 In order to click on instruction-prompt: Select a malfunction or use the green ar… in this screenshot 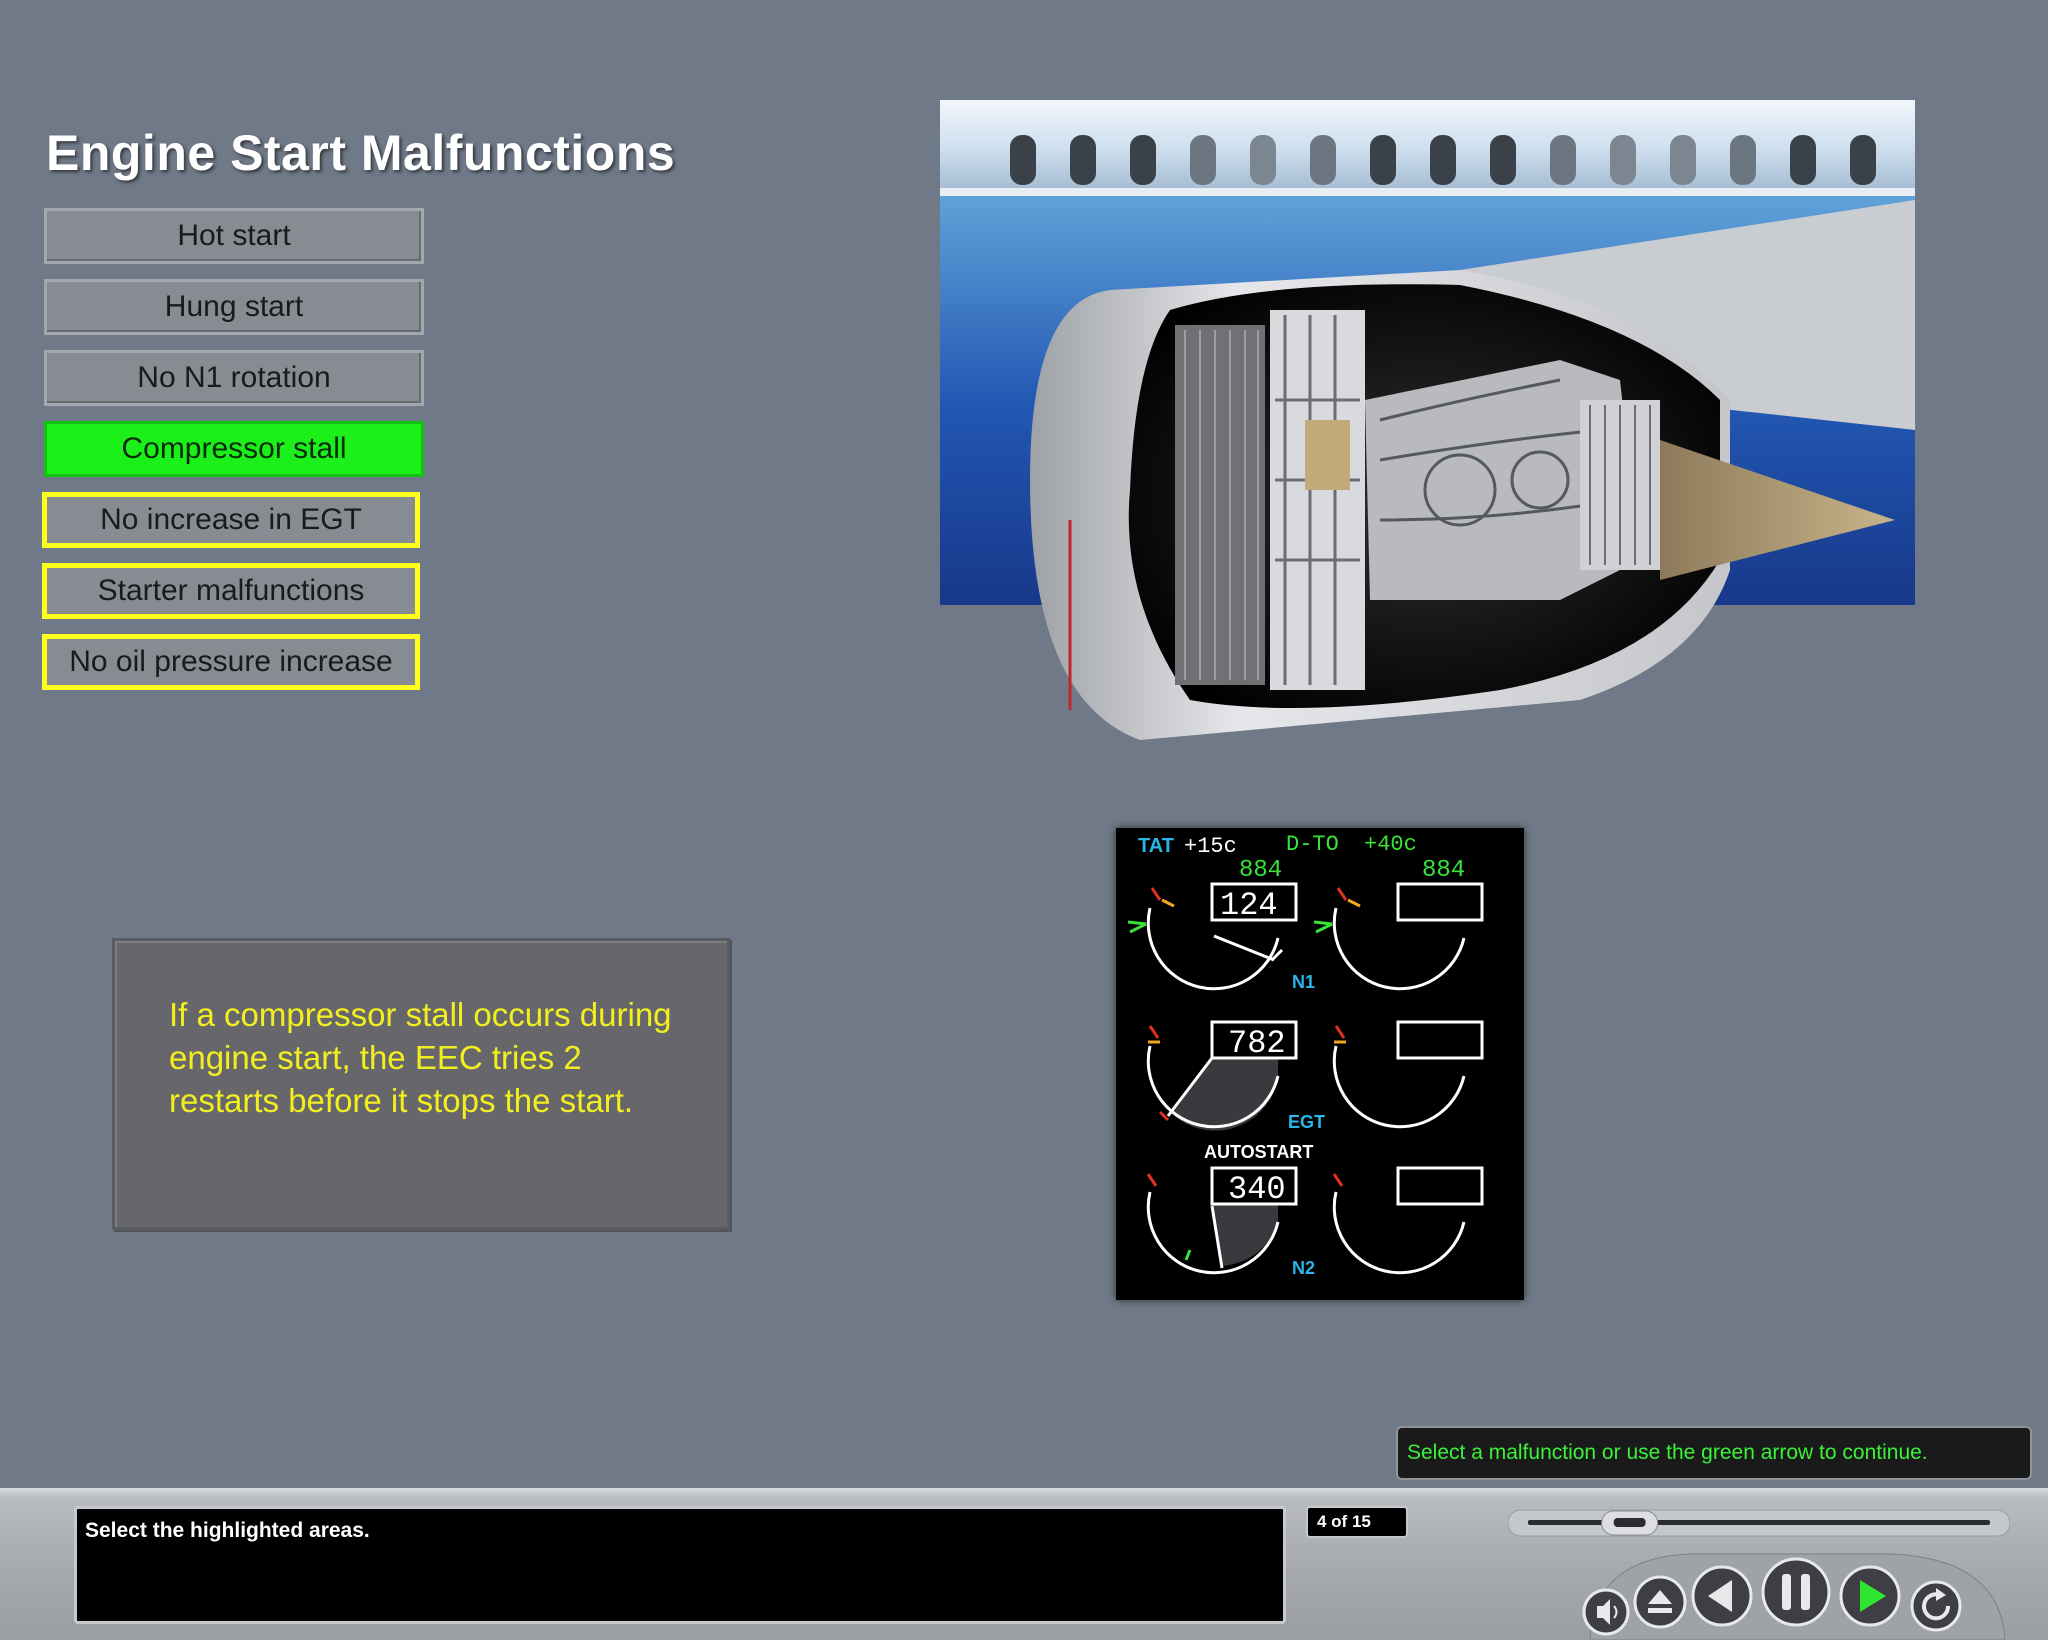, I will do `click(1714, 1453)`.